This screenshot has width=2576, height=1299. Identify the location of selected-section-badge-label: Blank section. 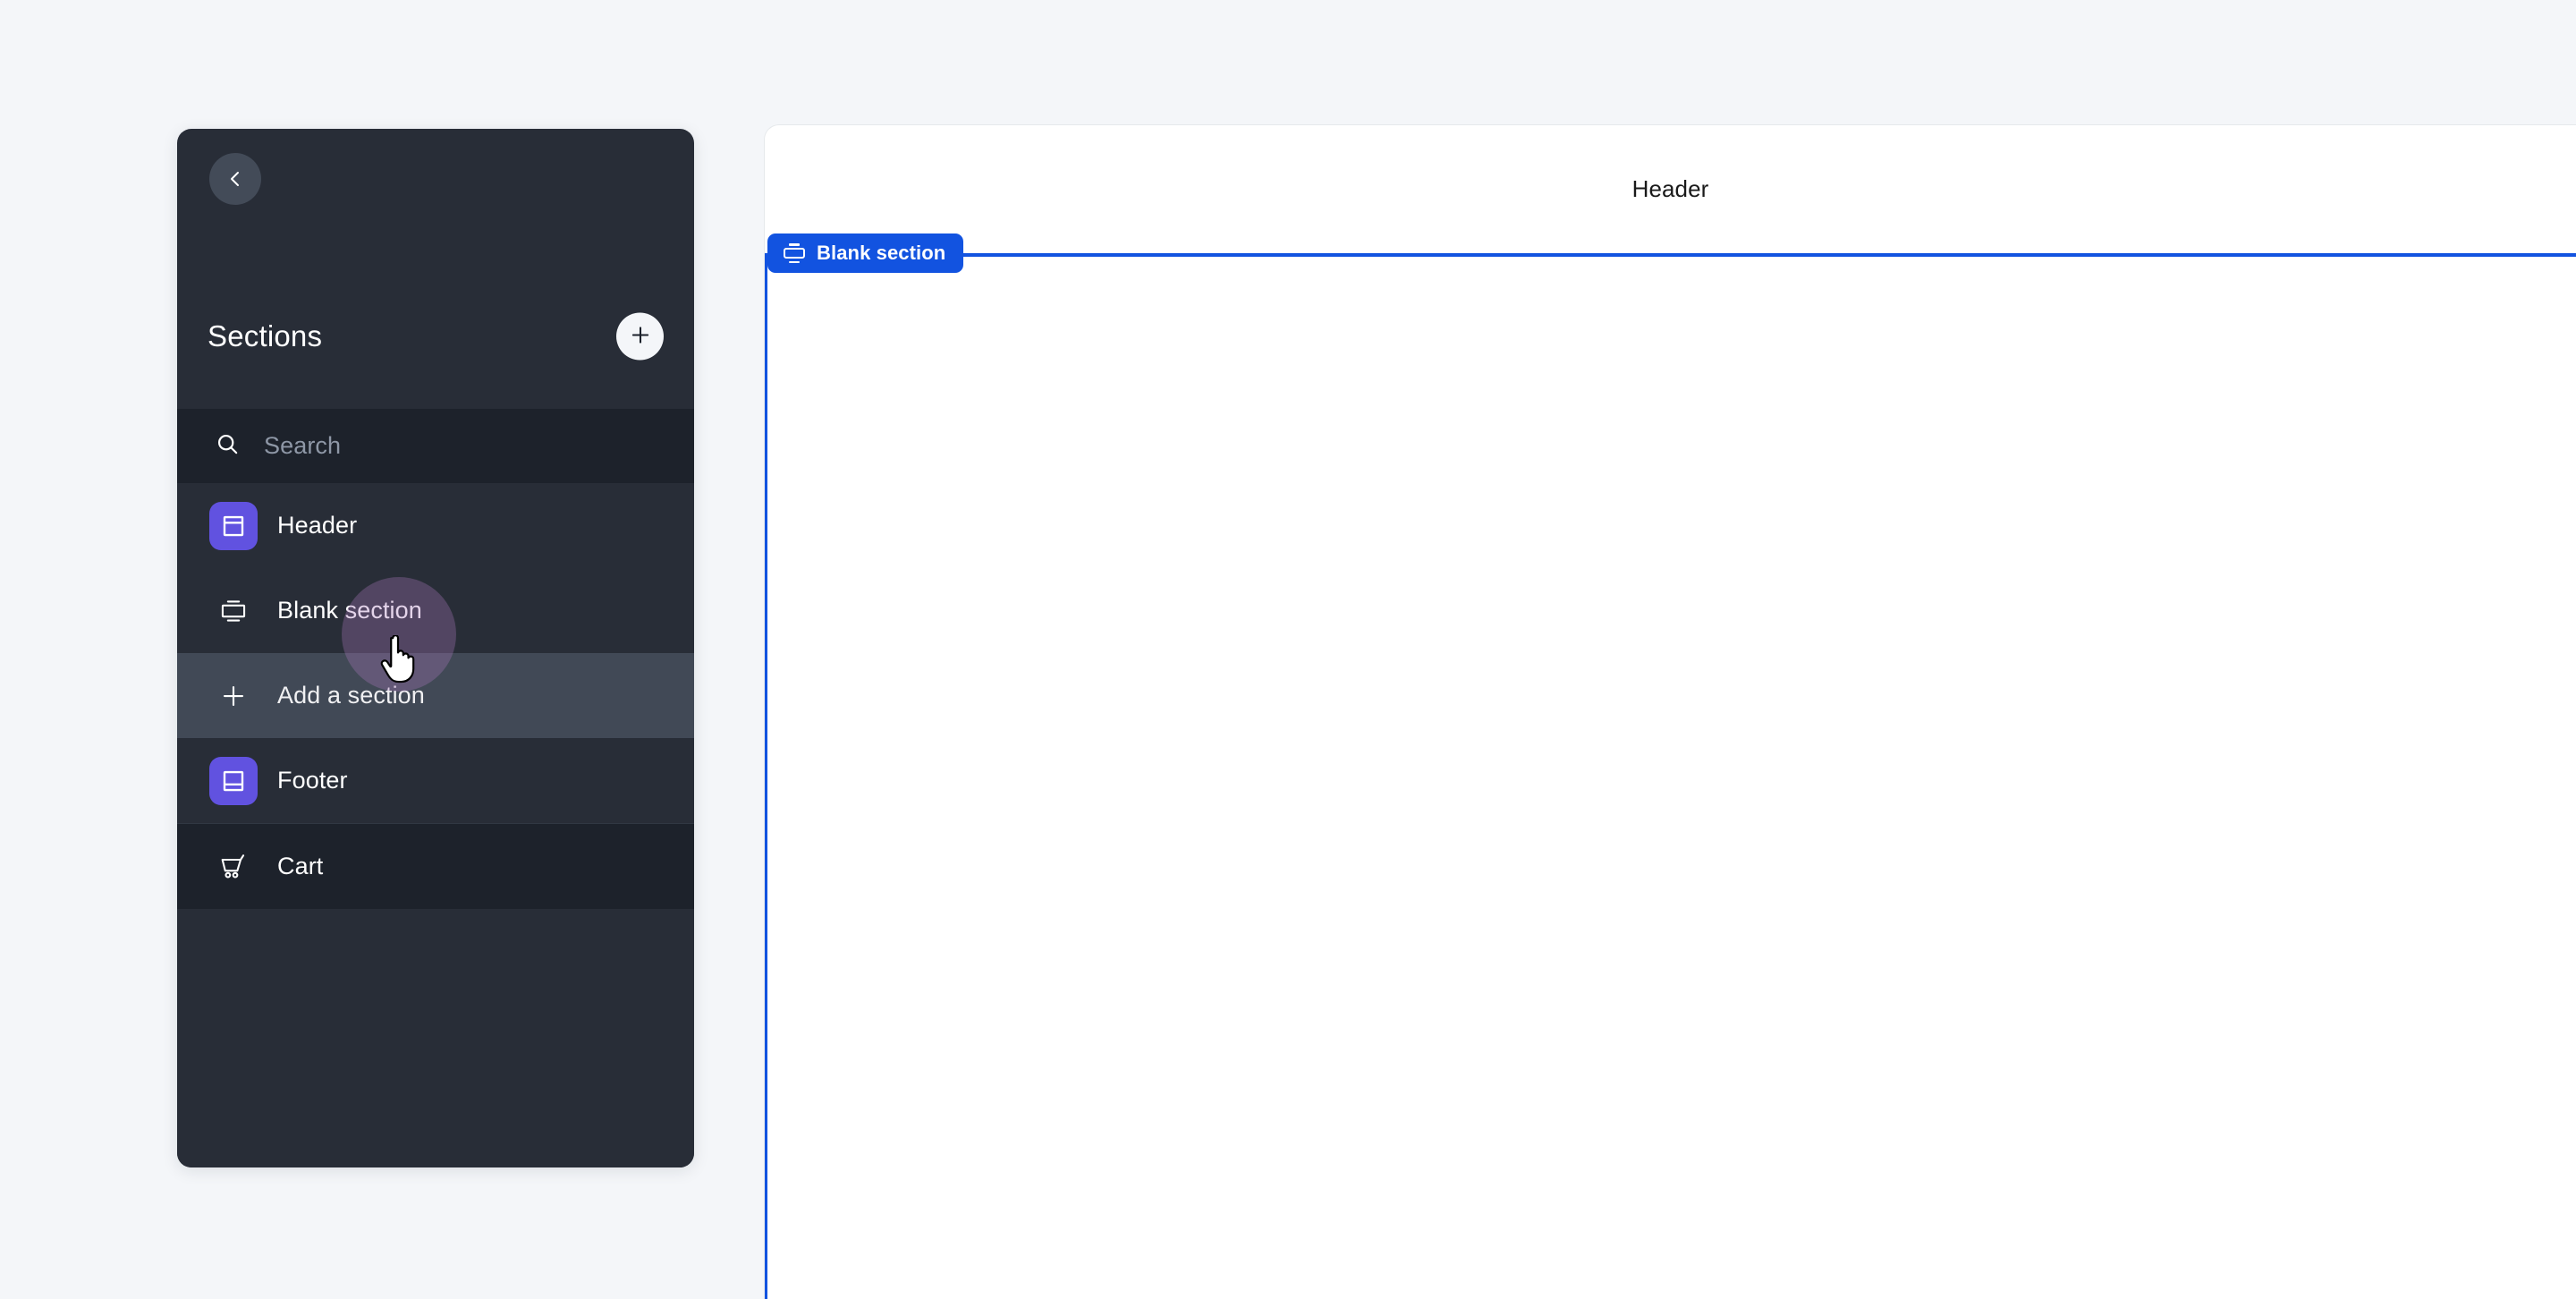
(881, 253).